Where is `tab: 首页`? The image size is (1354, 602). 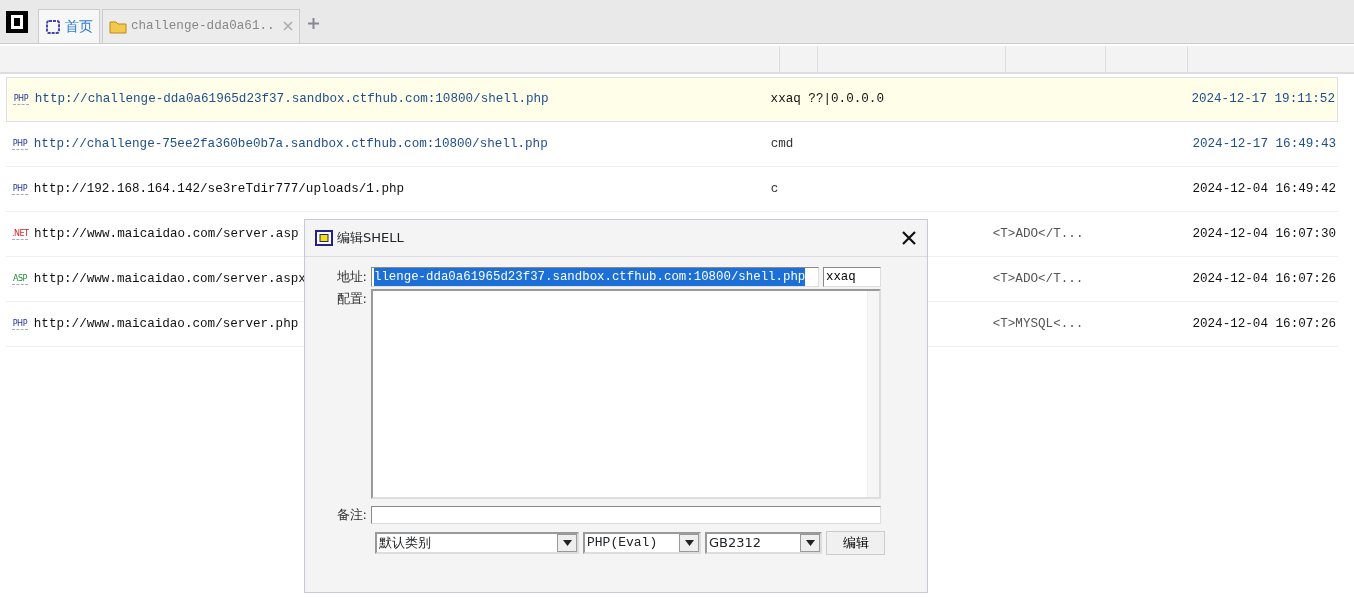 tab: 首页 is located at coordinates (69, 26).